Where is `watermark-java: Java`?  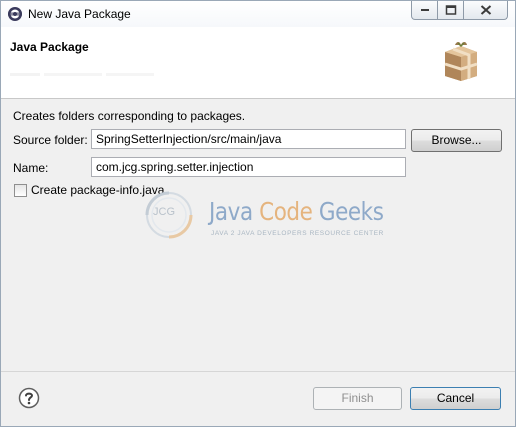
watermark-java: Java is located at coordinates (231, 211).